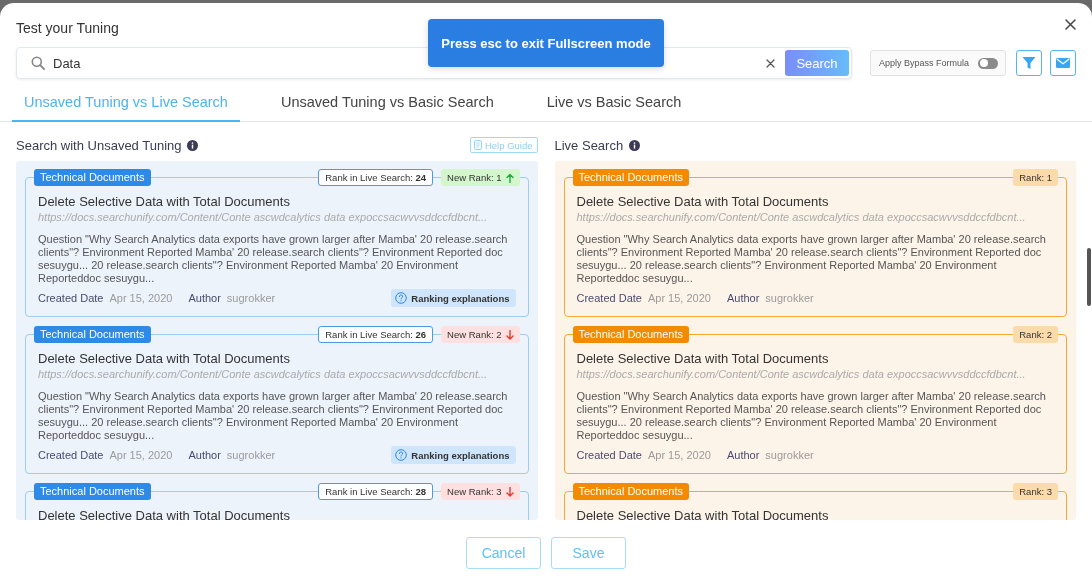  Describe the element at coordinates (474, 491) in the screenshot. I see `new-rank-text: New Rank: 3` at that location.